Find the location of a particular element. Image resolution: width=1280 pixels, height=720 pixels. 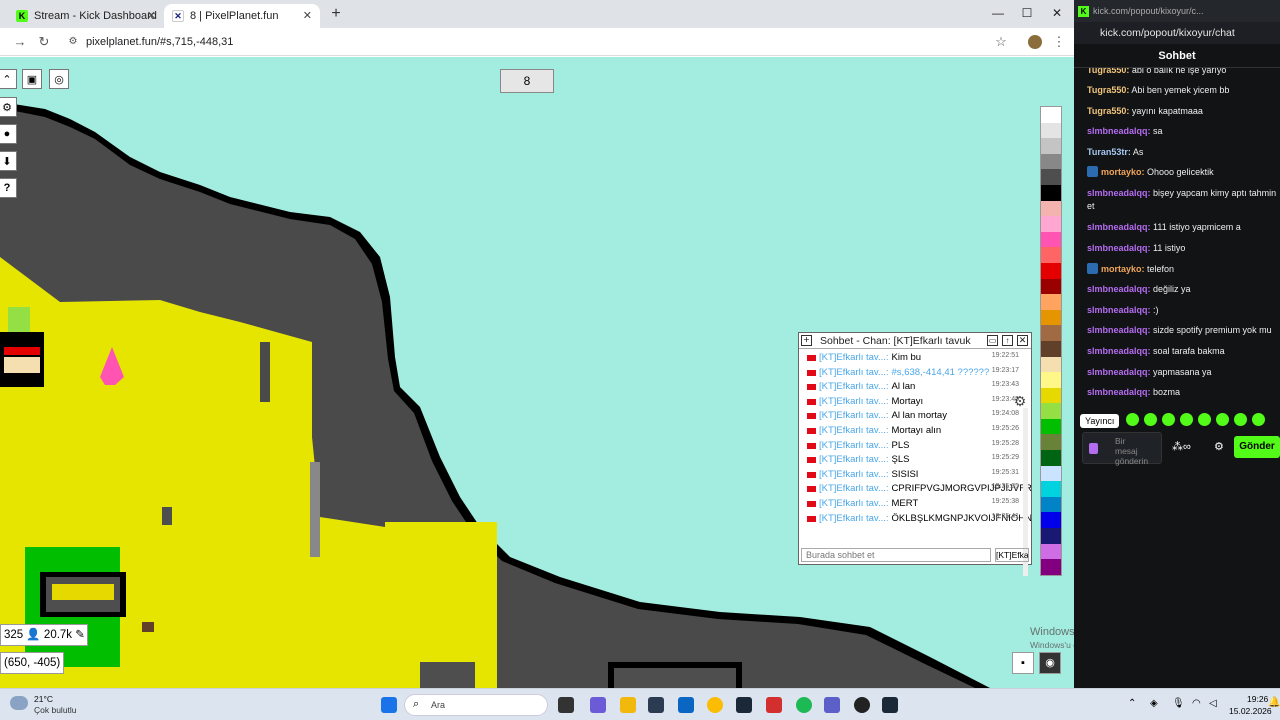

wifi-icon: ◠ is located at coordinates (1196, 703).